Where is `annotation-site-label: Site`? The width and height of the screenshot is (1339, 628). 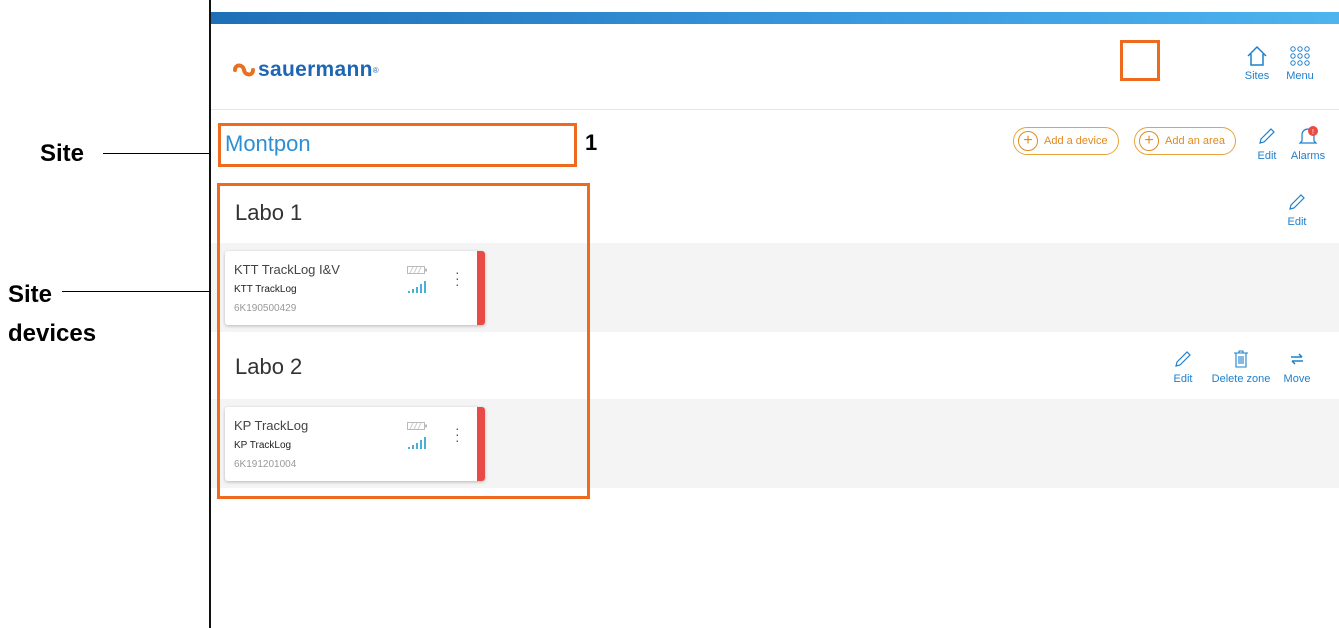 annotation-site-label: Site is located at coordinates (62, 153).